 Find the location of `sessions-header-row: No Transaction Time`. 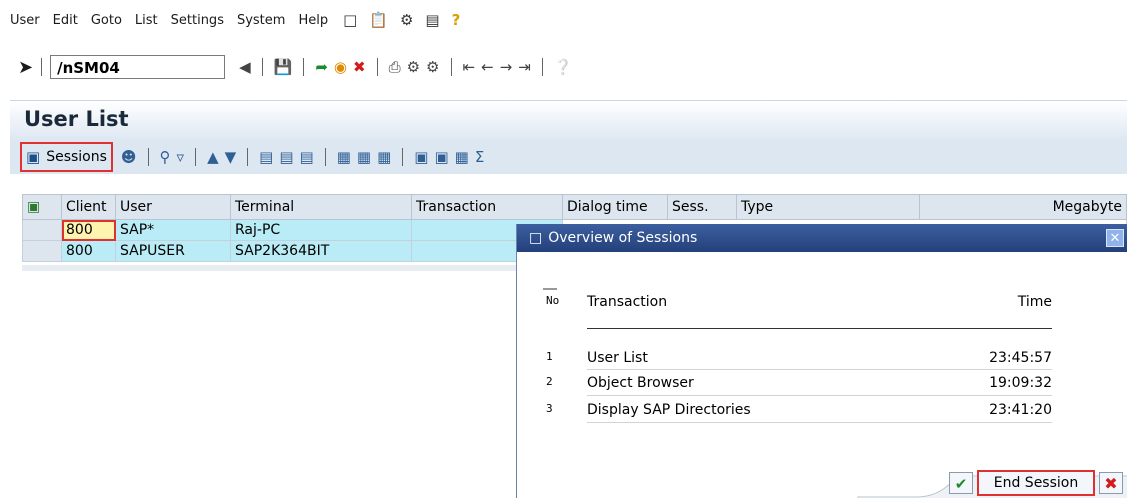

sessions-header-row: No Transaction Time is located at coordinates (822, 303).